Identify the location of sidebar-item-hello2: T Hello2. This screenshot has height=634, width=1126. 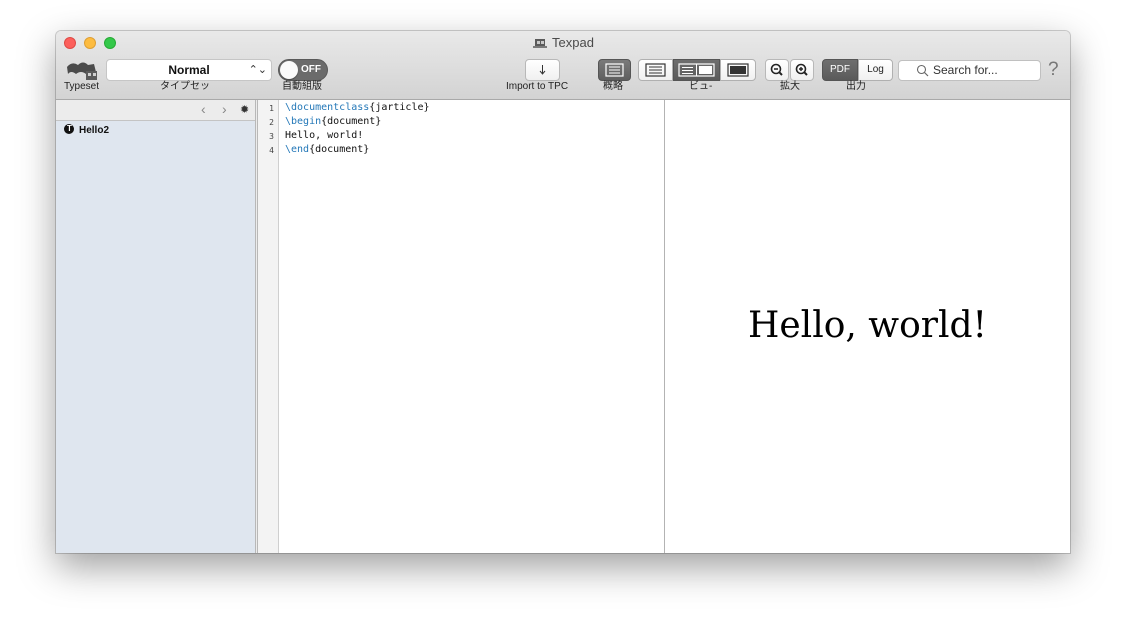
(86, 130).